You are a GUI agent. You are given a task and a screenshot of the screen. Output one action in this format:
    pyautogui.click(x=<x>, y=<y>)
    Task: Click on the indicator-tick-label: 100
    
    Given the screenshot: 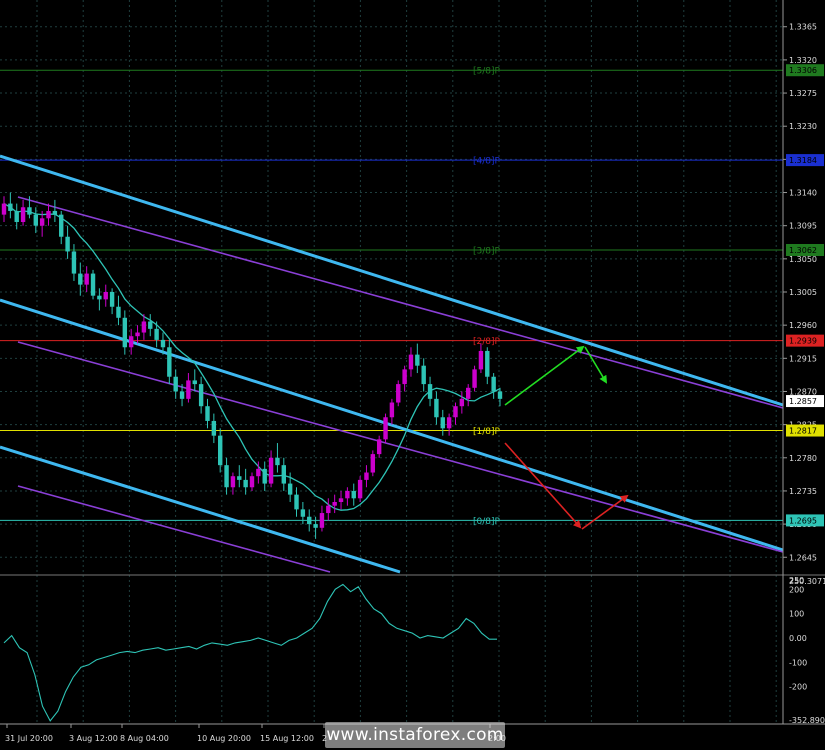 What is the action you would take?
    pyautogui.click(x=796, y=614)
    